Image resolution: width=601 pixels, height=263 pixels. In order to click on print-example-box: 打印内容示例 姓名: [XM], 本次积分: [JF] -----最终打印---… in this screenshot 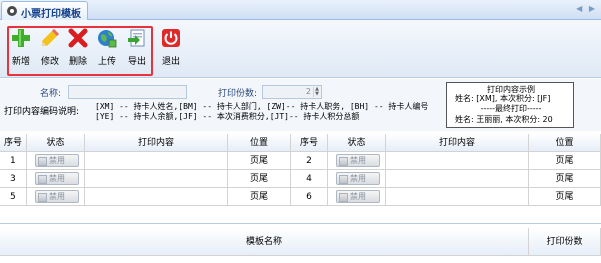, I will do `click(510, 105)`.